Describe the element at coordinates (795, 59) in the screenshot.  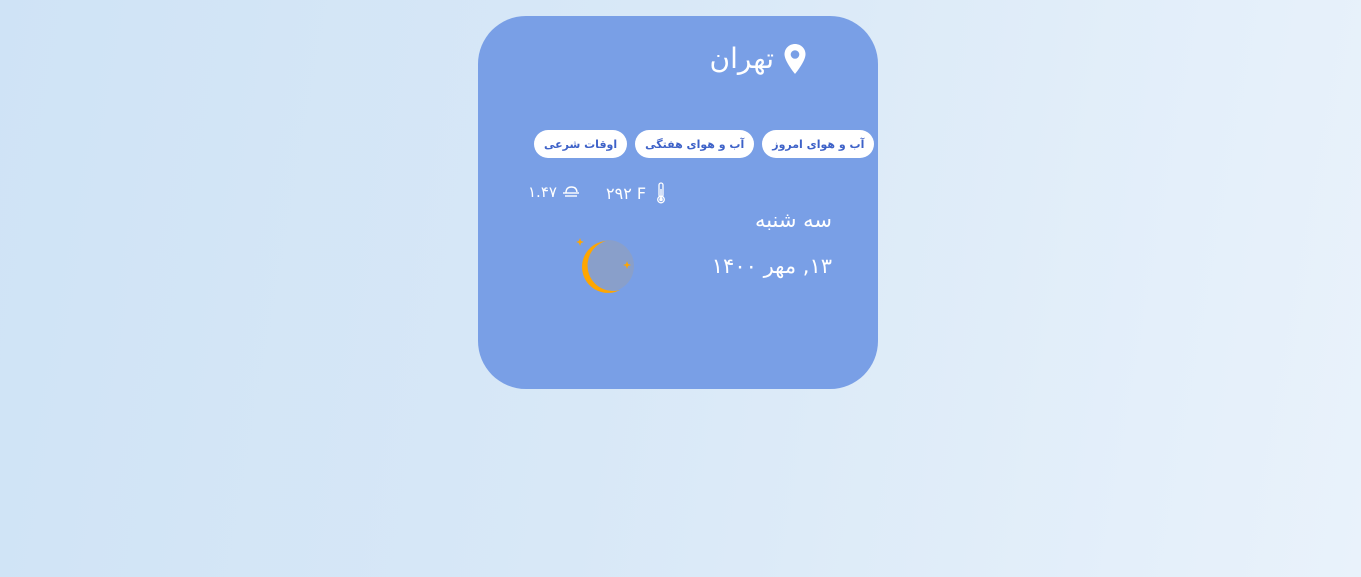
I see `location-pin-icon` at that location.